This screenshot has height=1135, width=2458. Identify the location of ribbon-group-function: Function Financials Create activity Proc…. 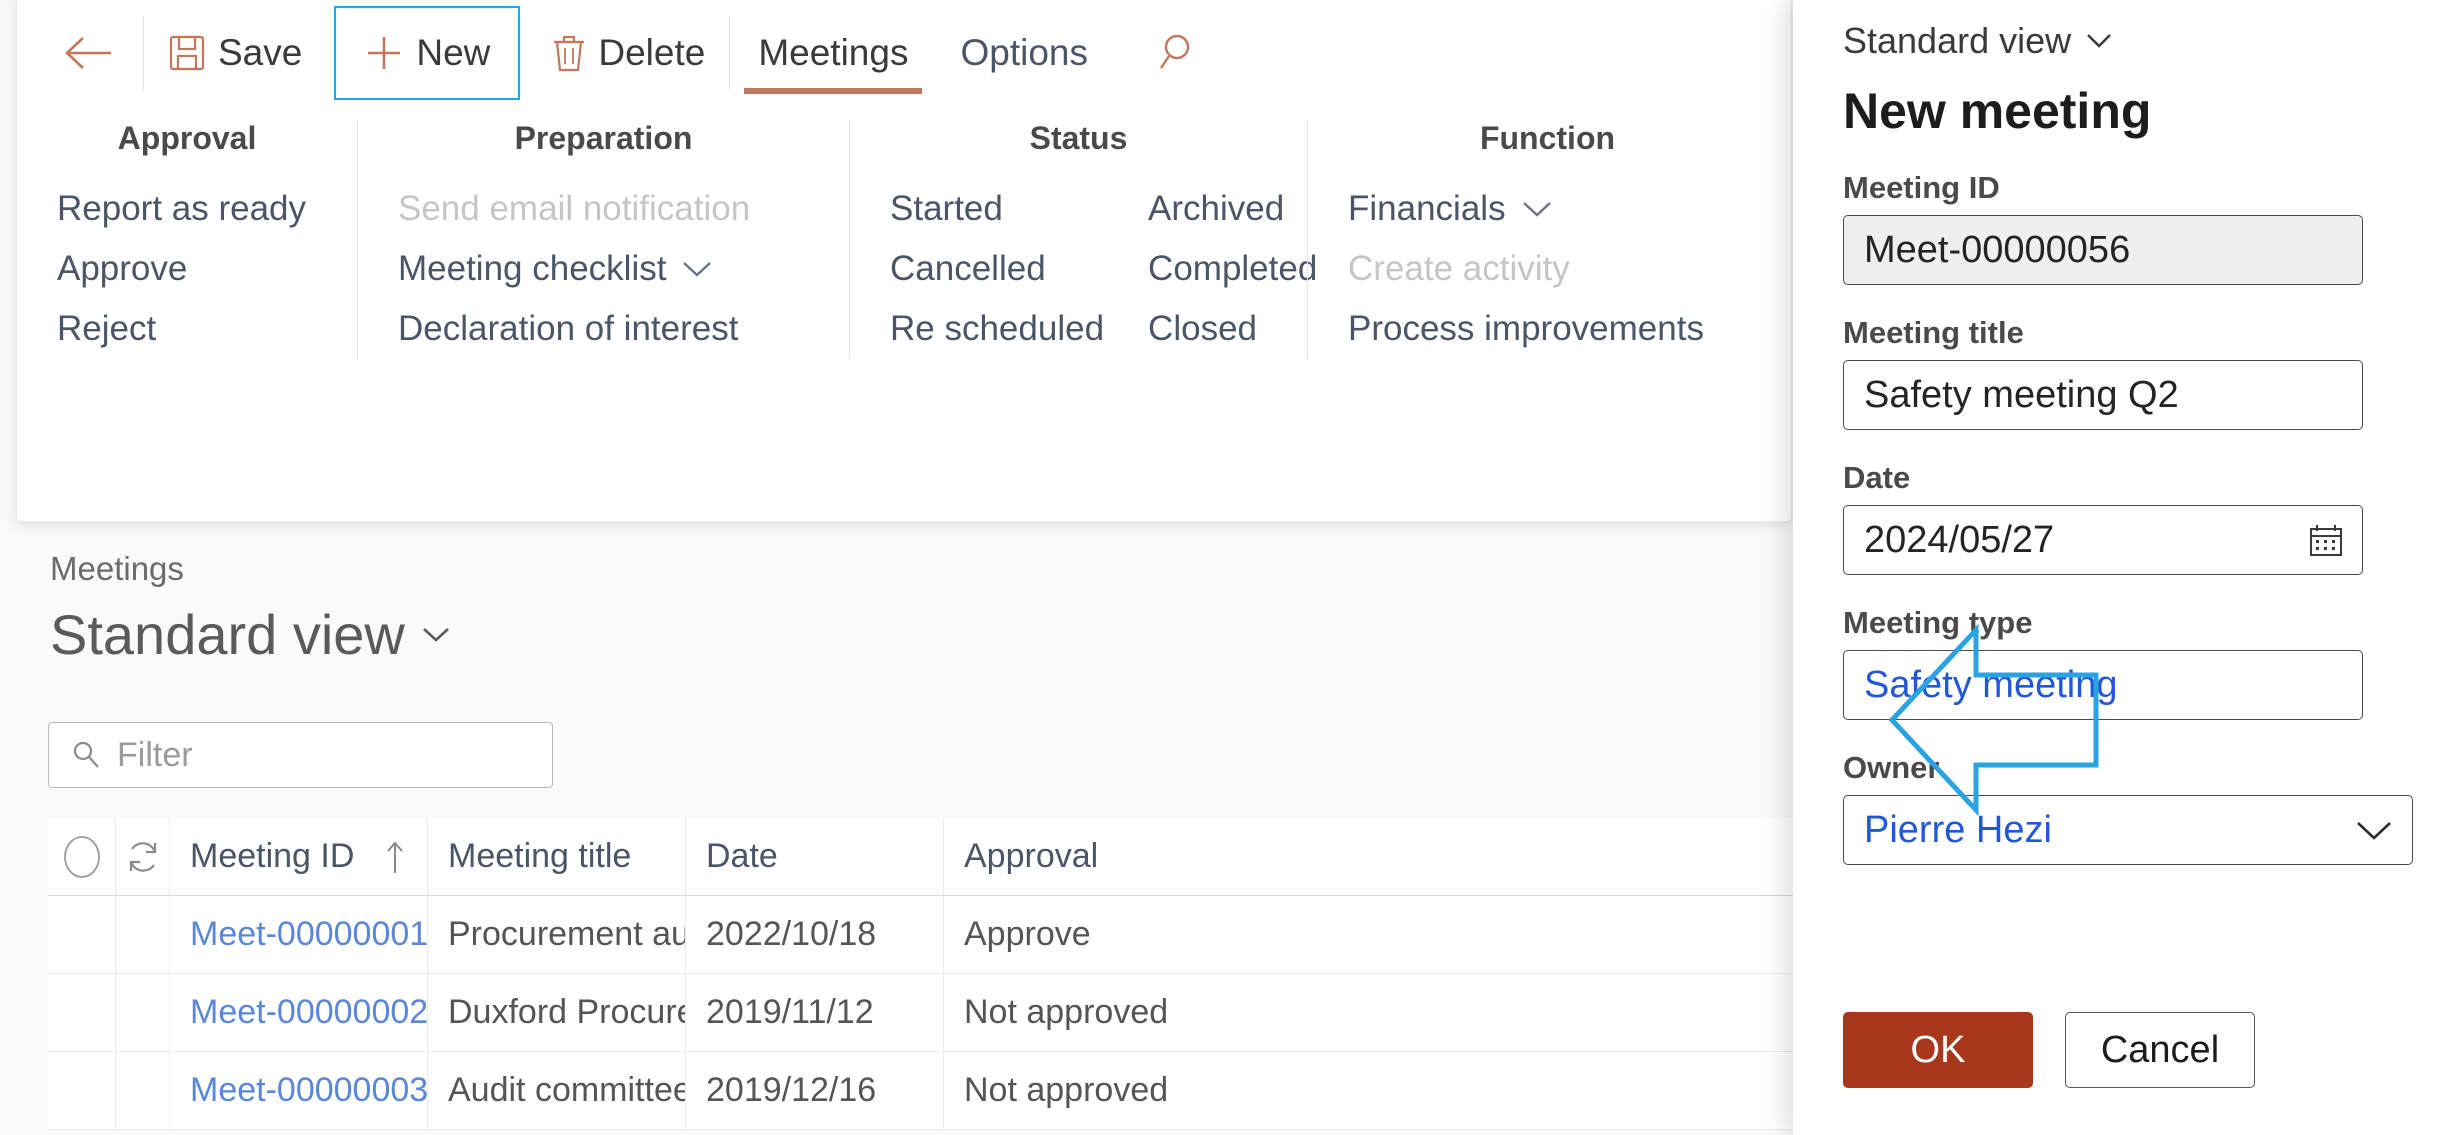
(1547, 239).